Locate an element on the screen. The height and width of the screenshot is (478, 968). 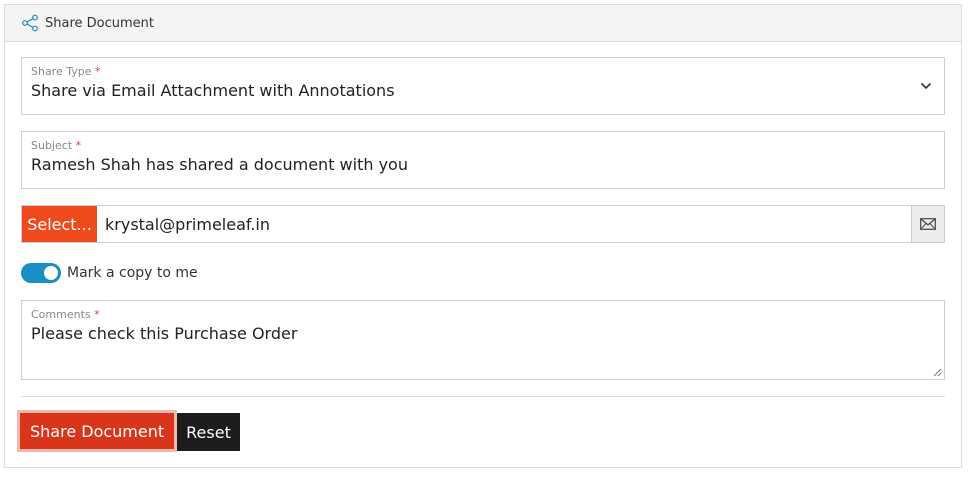
share-document-button: Share Document is located at coordinates (97, 431).